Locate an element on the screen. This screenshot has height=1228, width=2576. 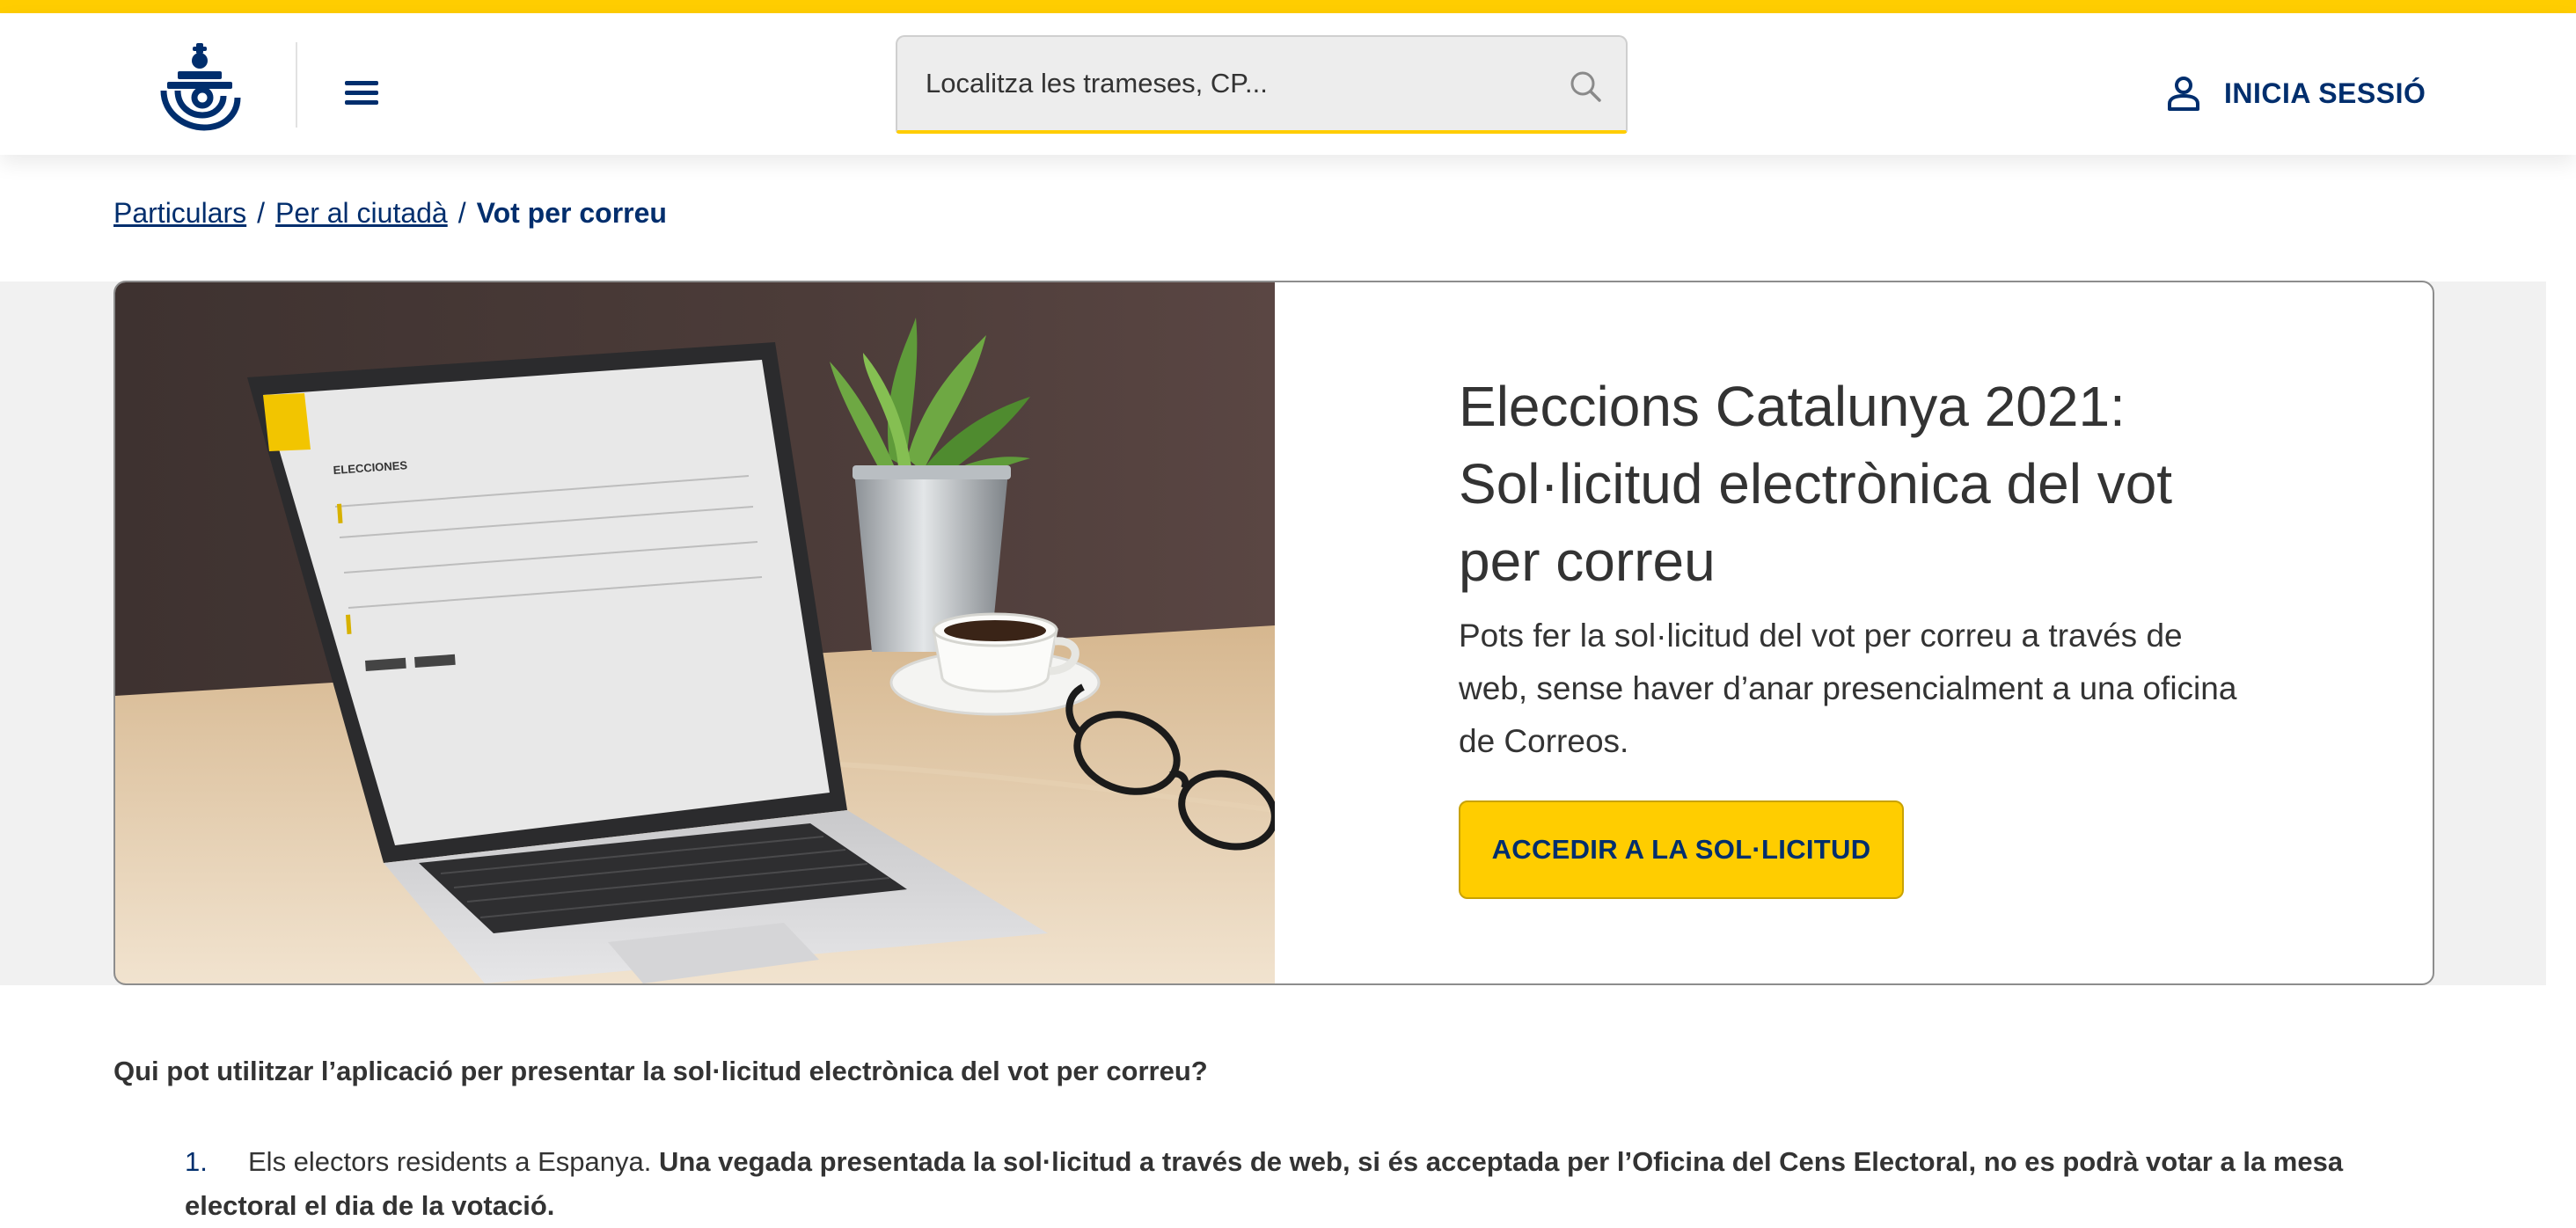
site-header: INICIA SESSIÓ is located at coordinates (1288, 84).